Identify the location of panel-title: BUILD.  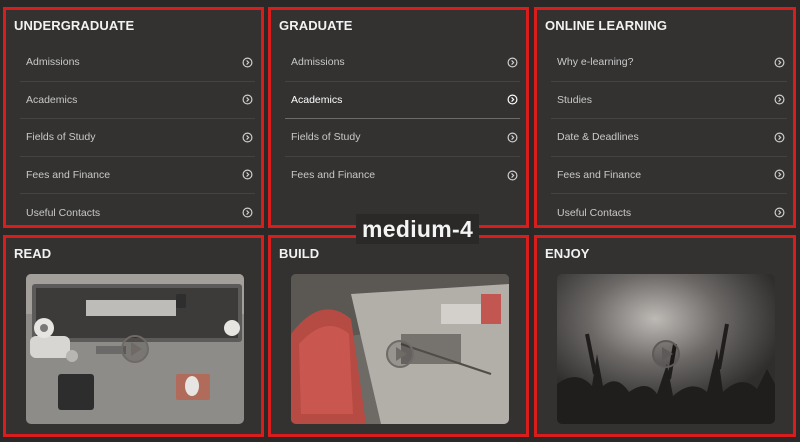
(299, 253).